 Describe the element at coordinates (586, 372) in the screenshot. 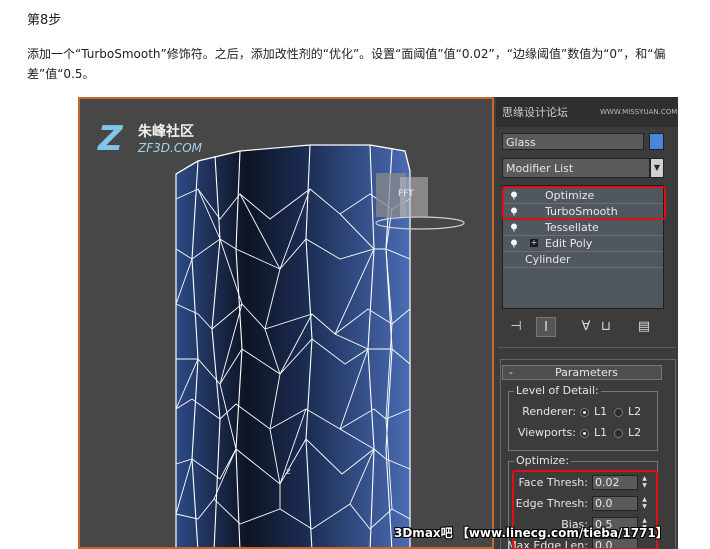

I see `rollout-title: Parameters` at that location.